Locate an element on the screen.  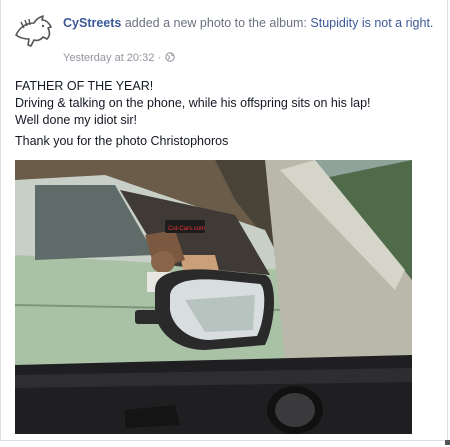
message-line: Well done my idiot sir! is located at coordinates (76, 120).